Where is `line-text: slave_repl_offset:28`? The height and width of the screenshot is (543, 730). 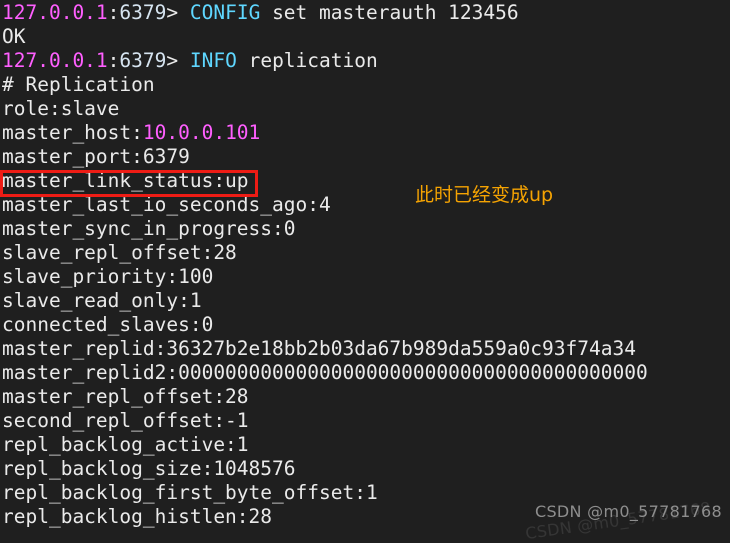
line-text: slave_repl_offset:28 is located at coordinates (119, 252).